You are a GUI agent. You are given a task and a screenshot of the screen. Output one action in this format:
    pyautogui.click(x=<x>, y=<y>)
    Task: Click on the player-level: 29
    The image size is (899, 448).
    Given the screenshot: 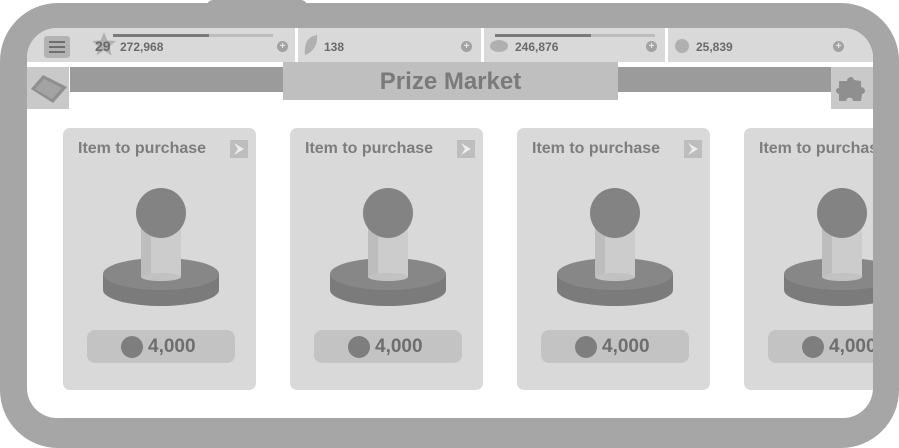 What is the action you would take?
    pyautogui.click(x=103, y=46)
    